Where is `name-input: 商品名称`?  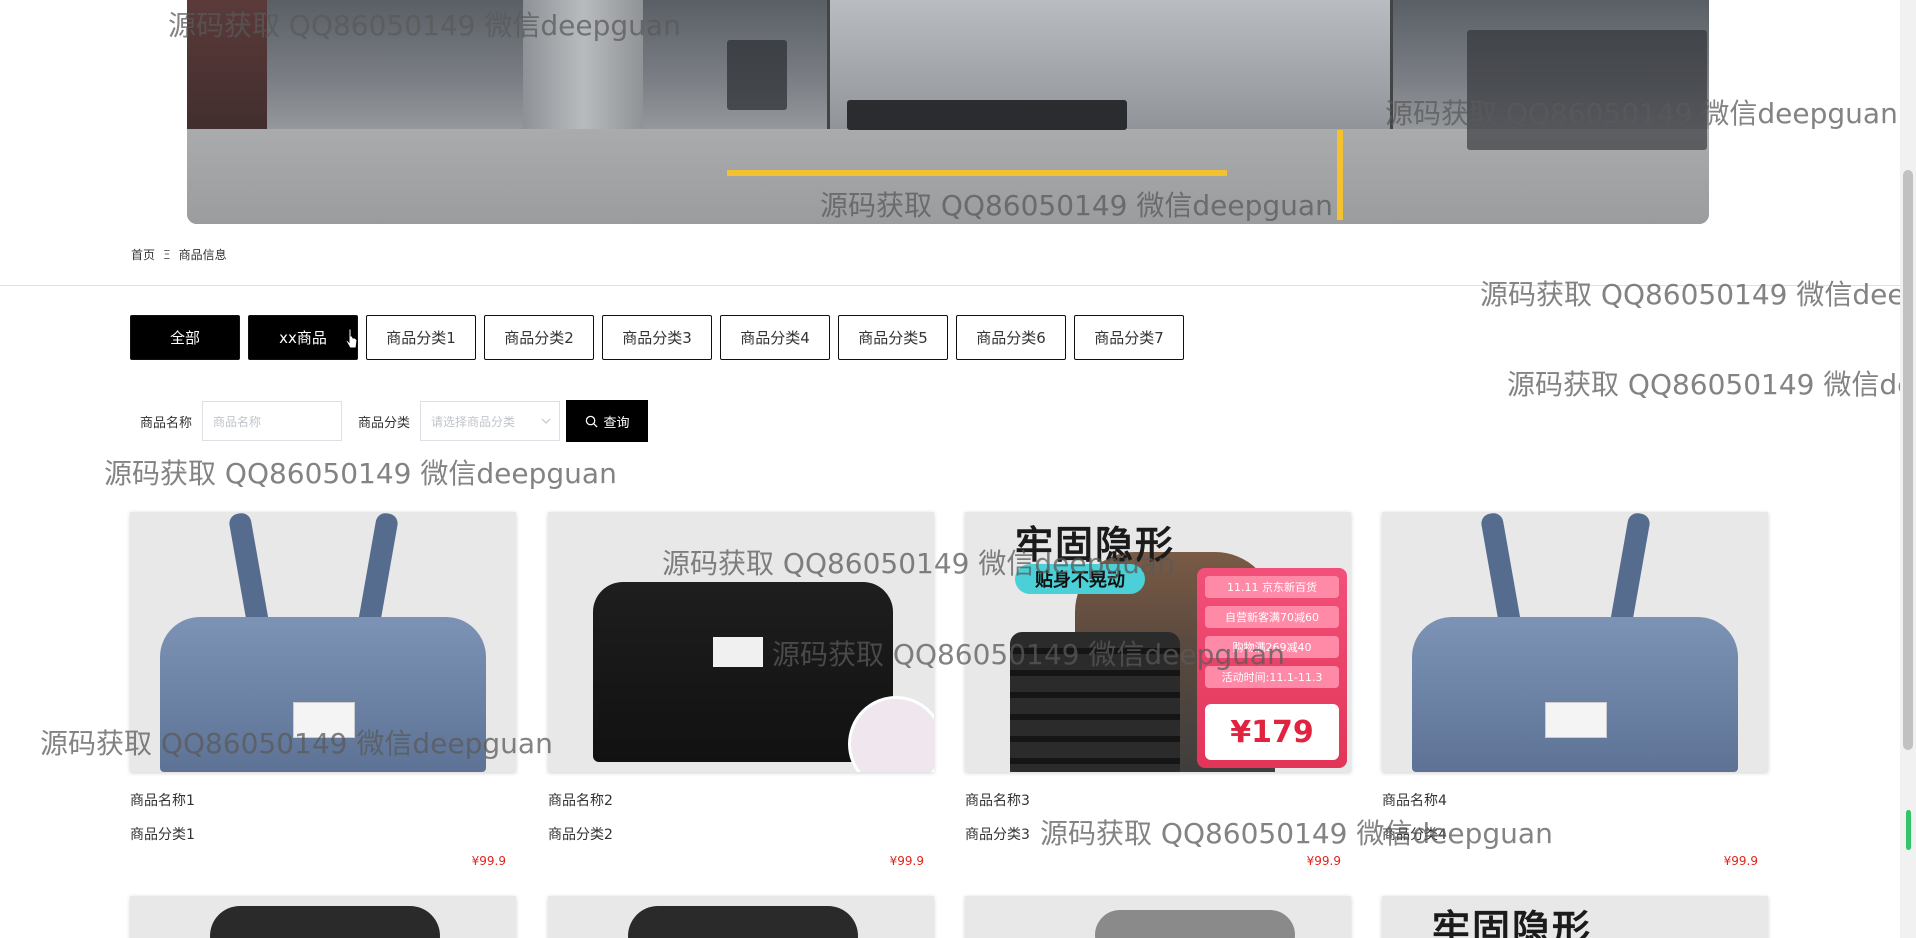
name-input: 商品名称 is located at coordinates (272, 421).